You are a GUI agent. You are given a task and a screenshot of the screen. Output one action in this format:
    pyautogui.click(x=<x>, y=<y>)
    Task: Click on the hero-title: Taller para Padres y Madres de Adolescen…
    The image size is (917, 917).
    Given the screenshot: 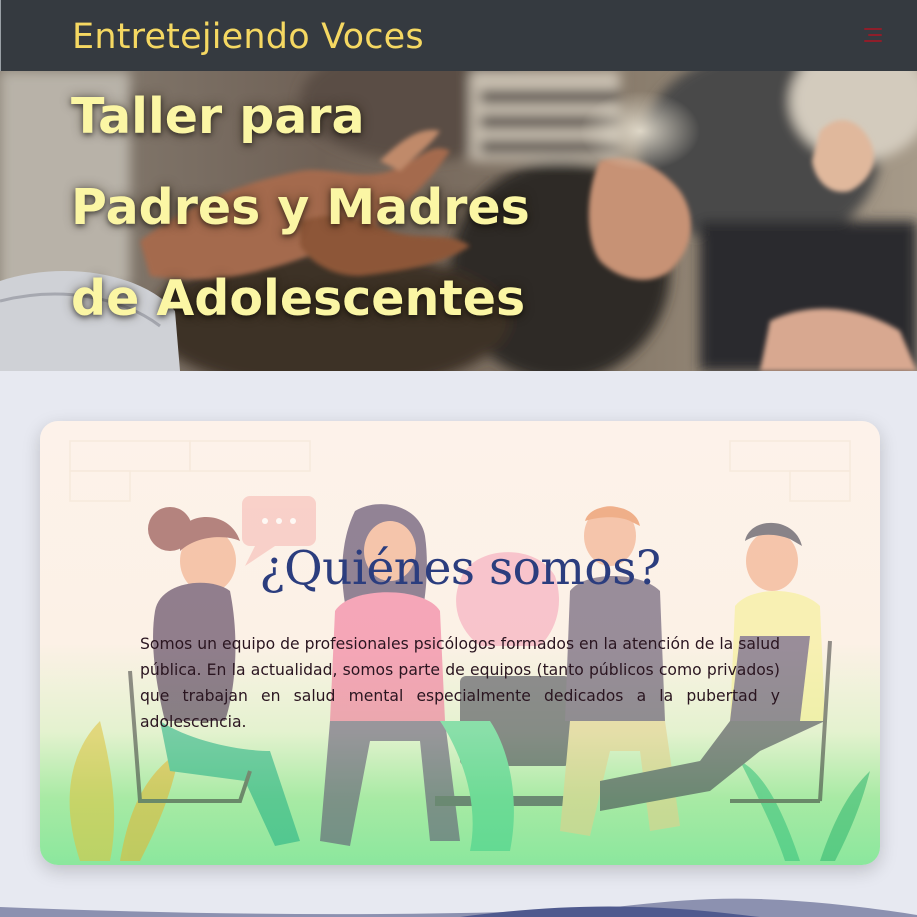 What is the action you would take?
    pyautogui.click(x=300, y=207)
    